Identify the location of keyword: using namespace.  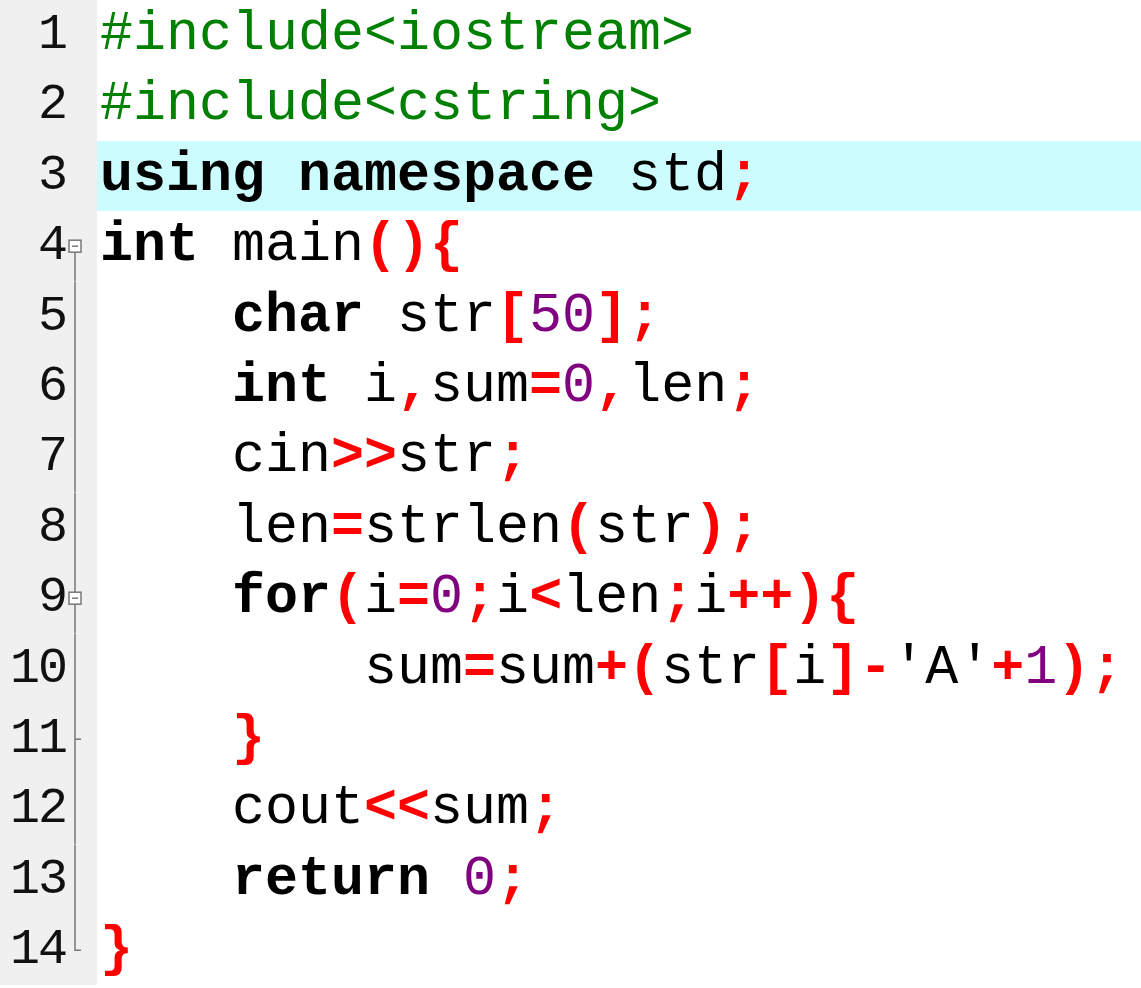
(348, 175).